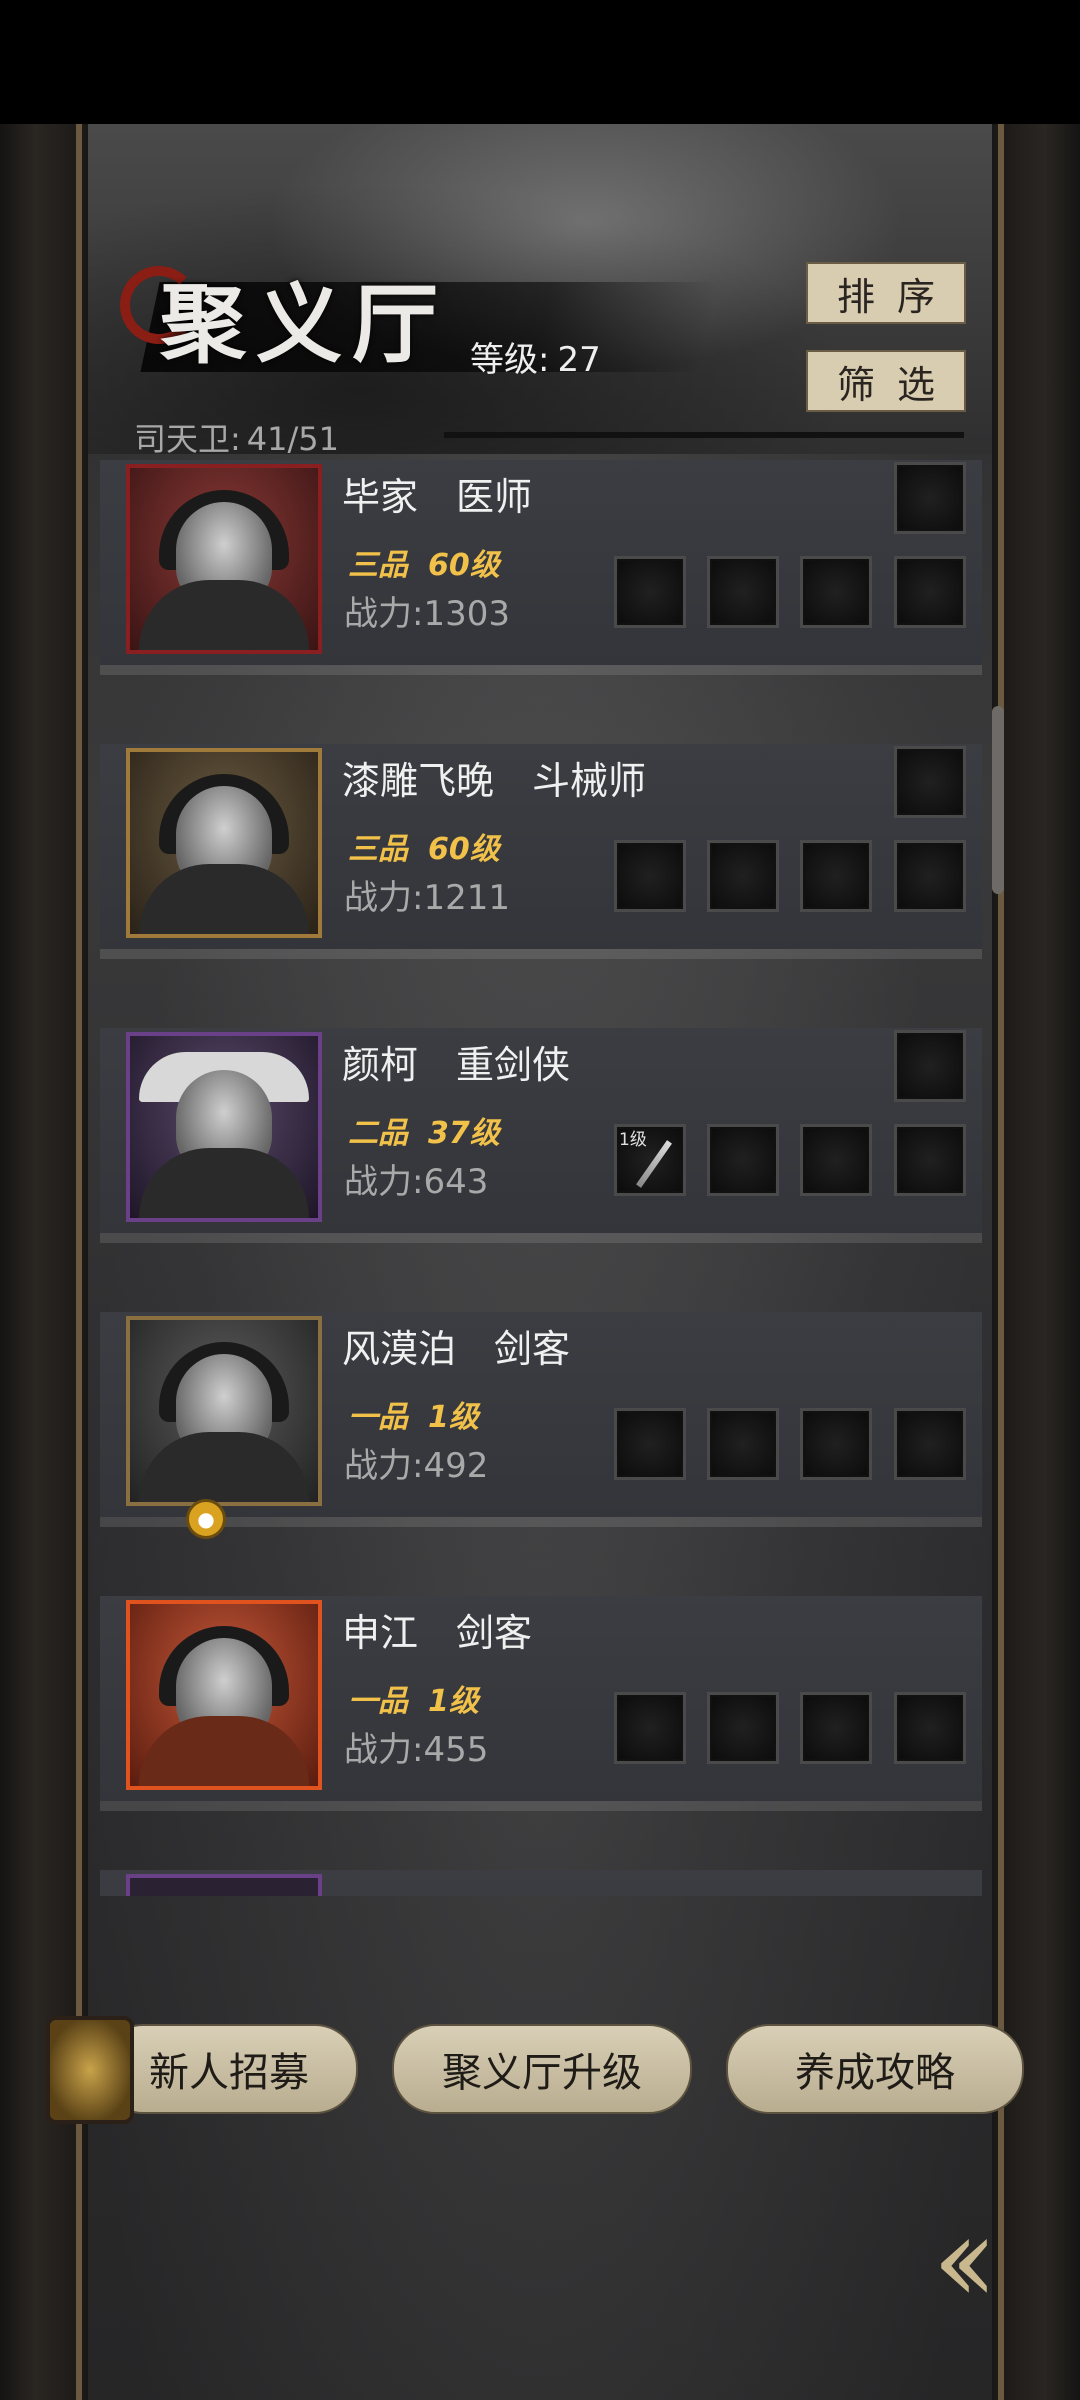 Image resolution: width=1080 pixels, height=2400 pixels. Describe the element at coordinates (380, 497) in the screenshot. I see `hero-name: 毕家` at that location.